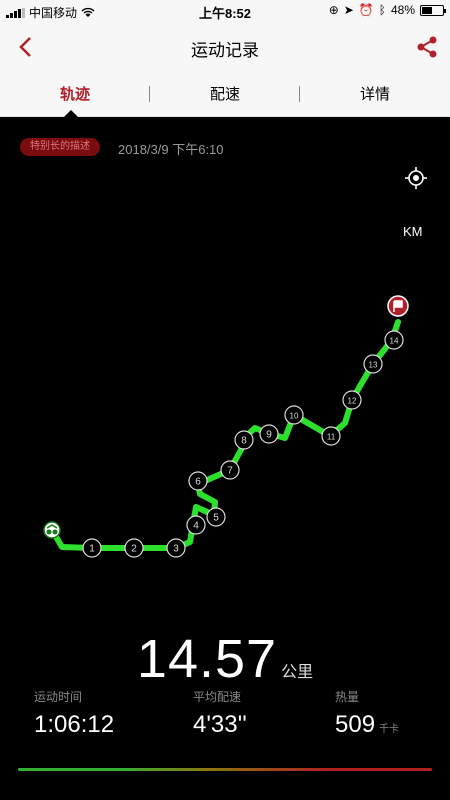  I want to click on stat-label: 热量, so click(347, 697).